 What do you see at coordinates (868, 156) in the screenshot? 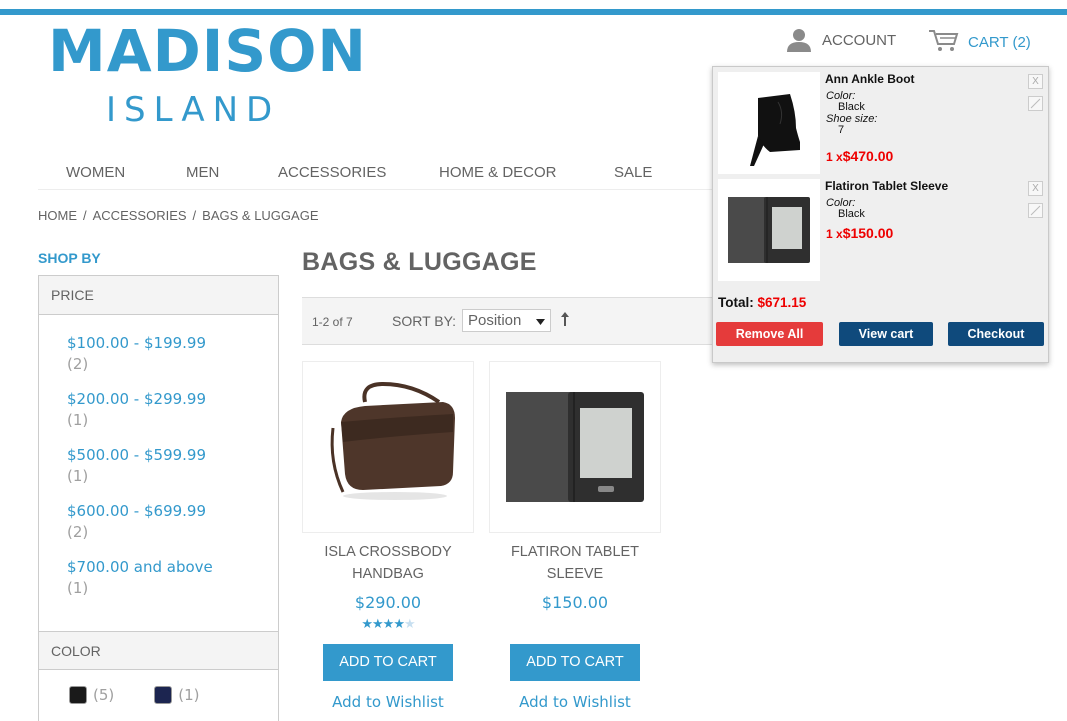
I see `mini-cart-amount: $470.00` at bounding box center [868, 156].